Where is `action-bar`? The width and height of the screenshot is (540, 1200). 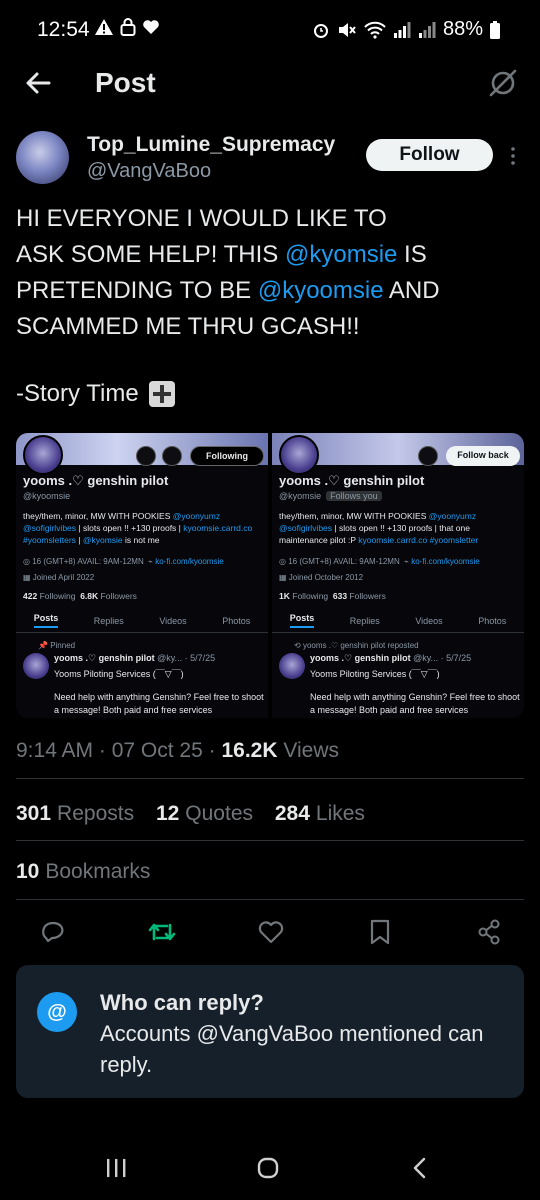
action-bar is located at coordinates (271, 932).